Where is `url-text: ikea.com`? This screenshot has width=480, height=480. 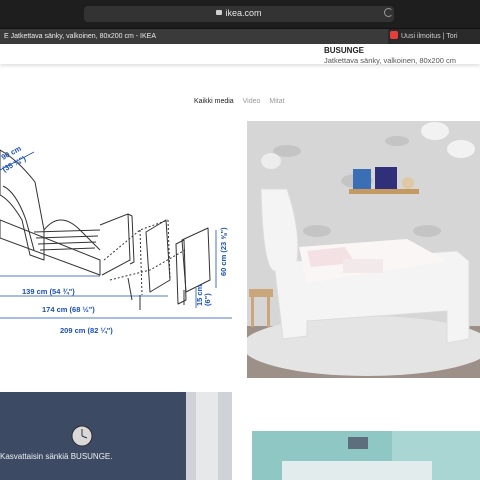
url-text: ikea.com is located at coordinates (243, 13).